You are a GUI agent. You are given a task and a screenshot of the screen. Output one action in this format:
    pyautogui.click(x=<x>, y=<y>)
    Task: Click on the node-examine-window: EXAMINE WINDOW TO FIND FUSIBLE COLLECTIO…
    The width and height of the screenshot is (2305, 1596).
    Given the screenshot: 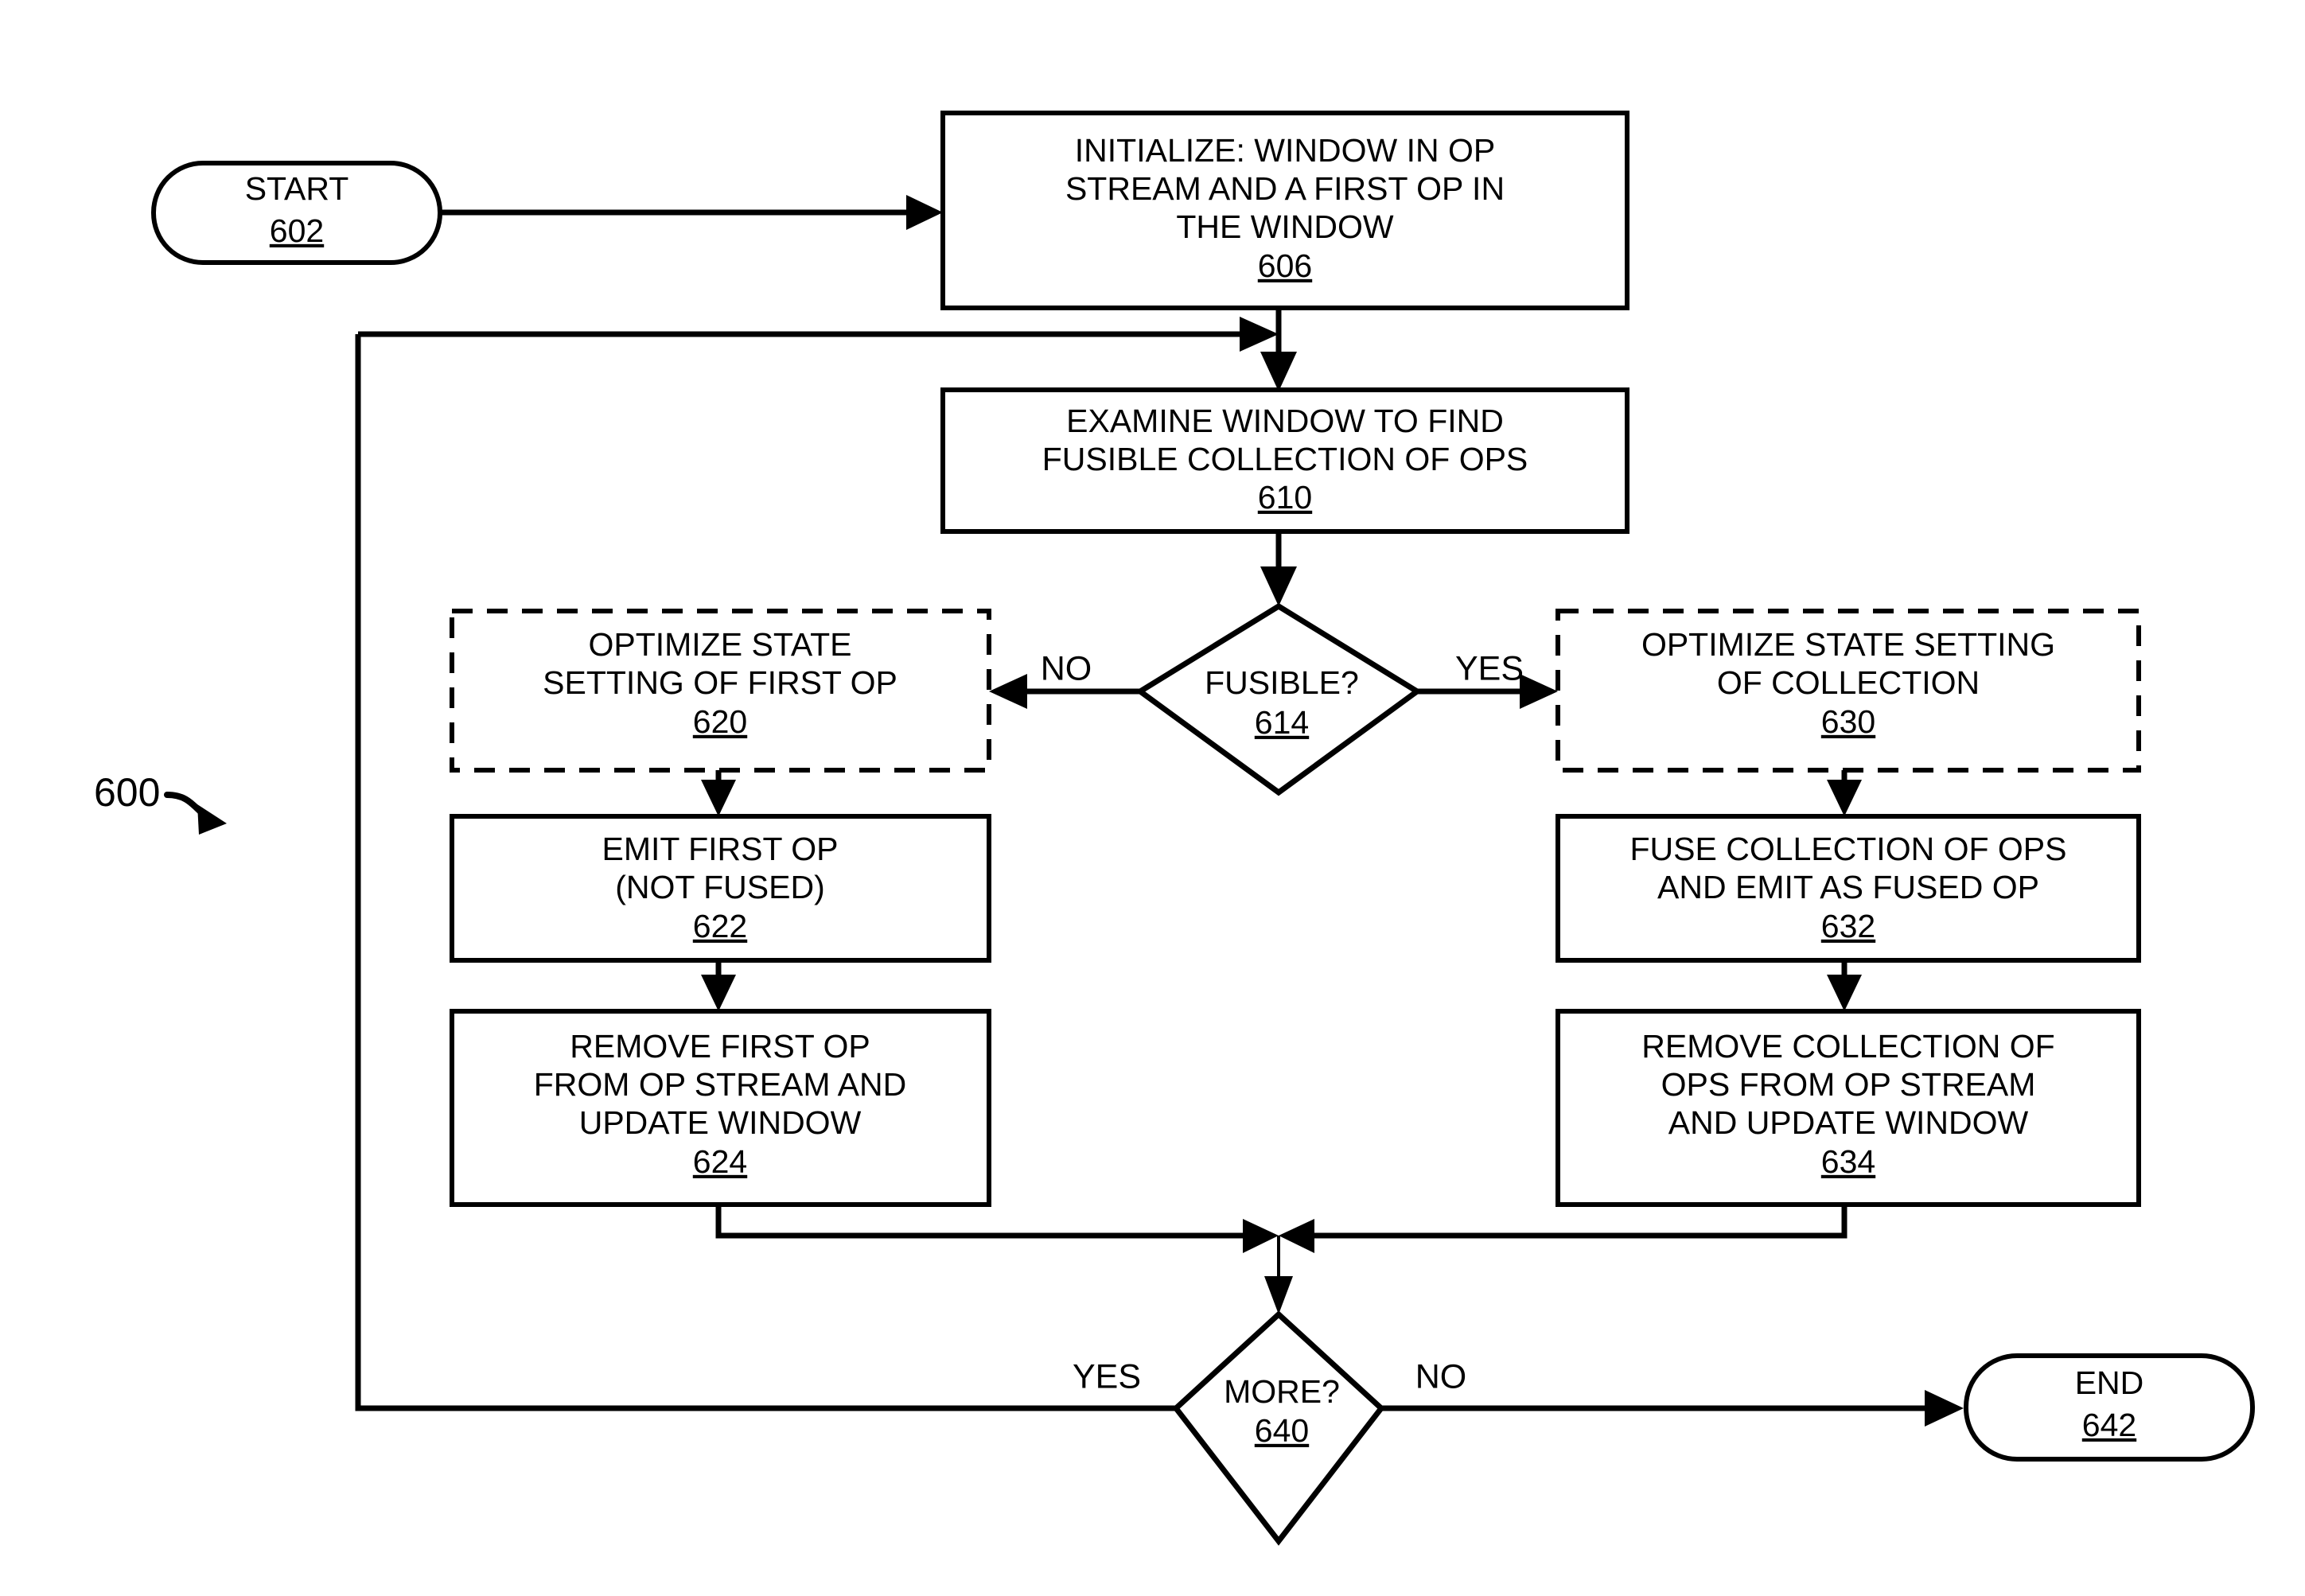 What is the action you would take?
    pyautogui.click(x=1284, y=461)
    